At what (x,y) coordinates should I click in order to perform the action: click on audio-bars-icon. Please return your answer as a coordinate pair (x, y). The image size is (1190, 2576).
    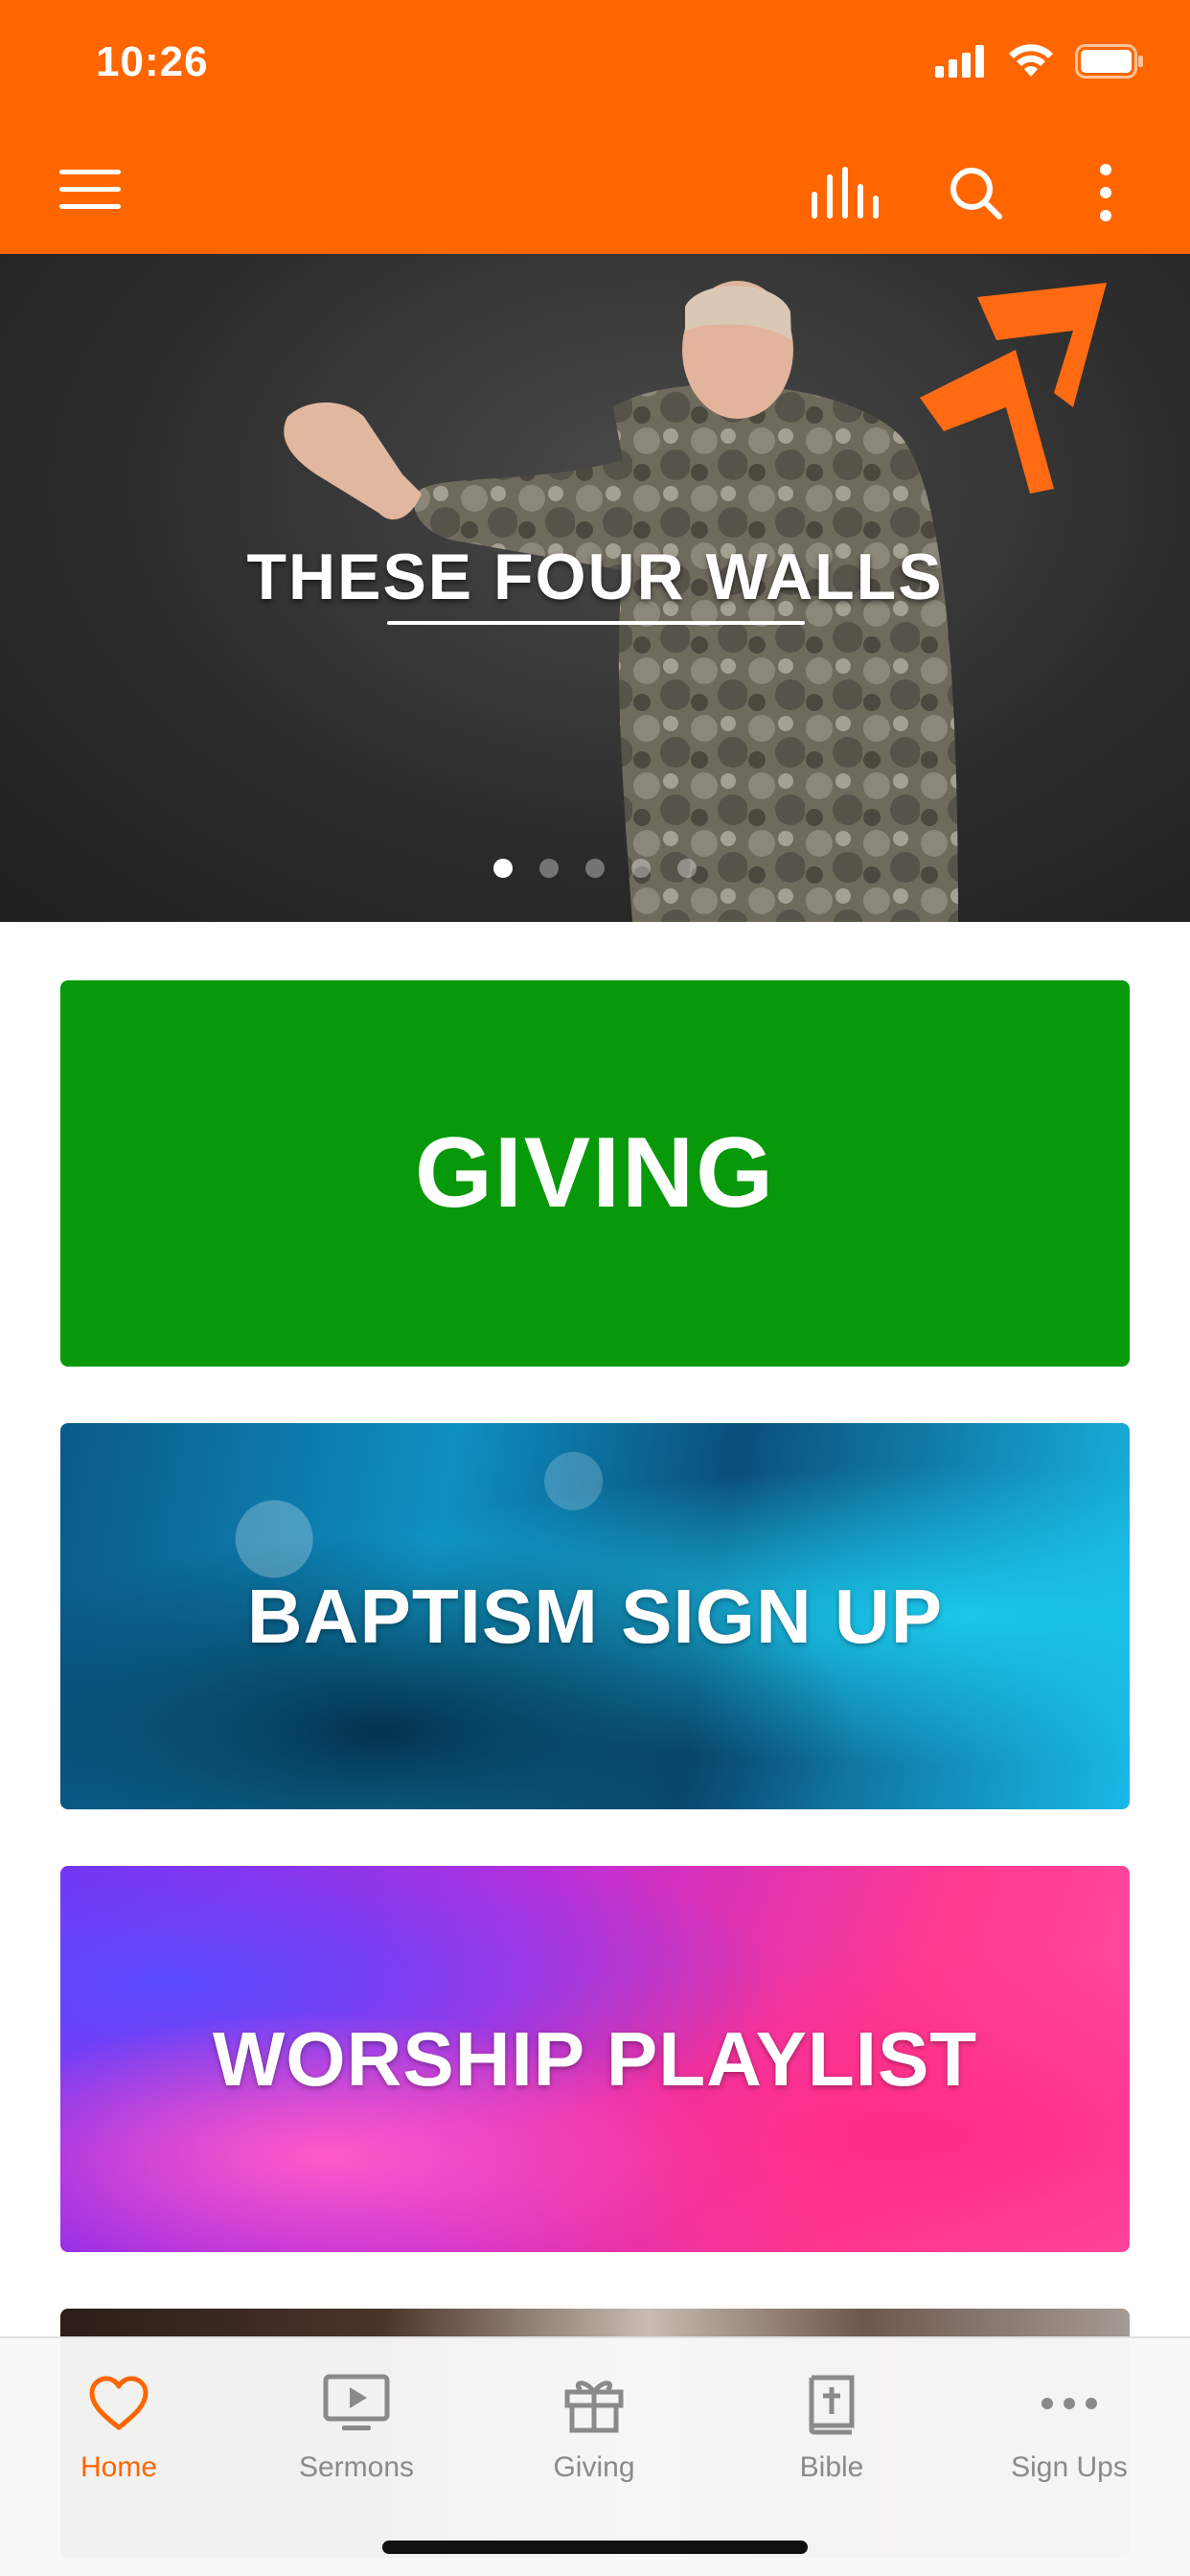
    Looking at the image, I should click on (845, 193).